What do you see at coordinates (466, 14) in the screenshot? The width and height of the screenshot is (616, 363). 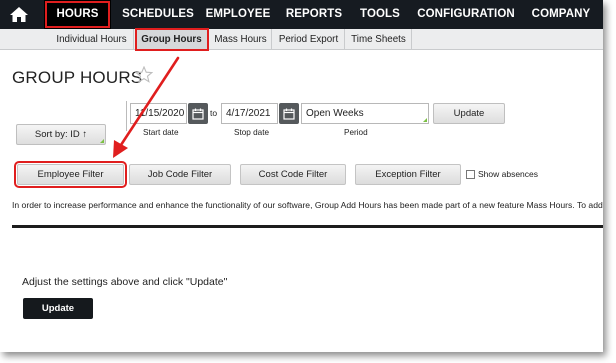 I see `nav-configuration: CONFIGURATION` at bounding box center [466, 14].